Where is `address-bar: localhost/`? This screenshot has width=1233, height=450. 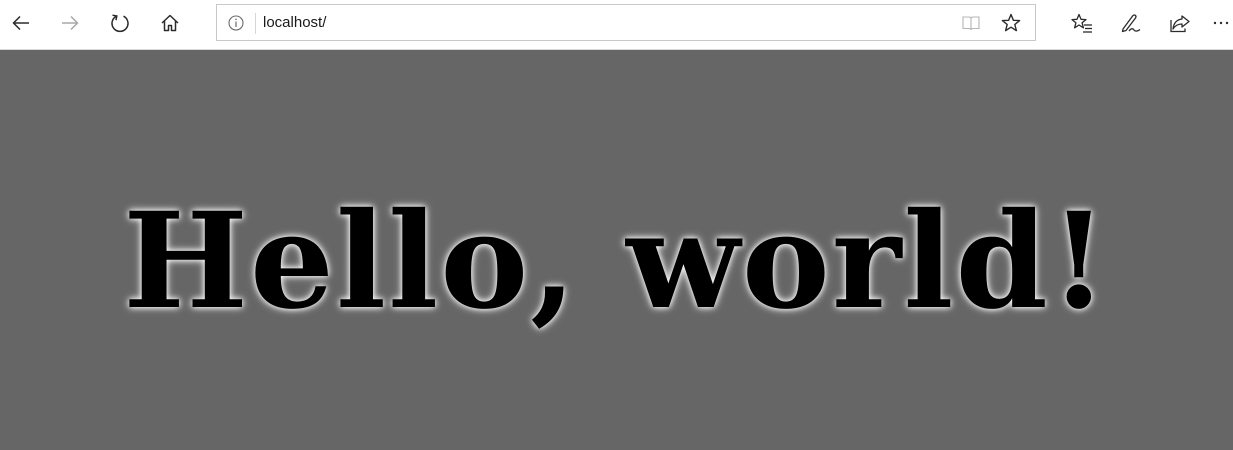
address-bar: localhost/ is located at coordinates (626, 22).